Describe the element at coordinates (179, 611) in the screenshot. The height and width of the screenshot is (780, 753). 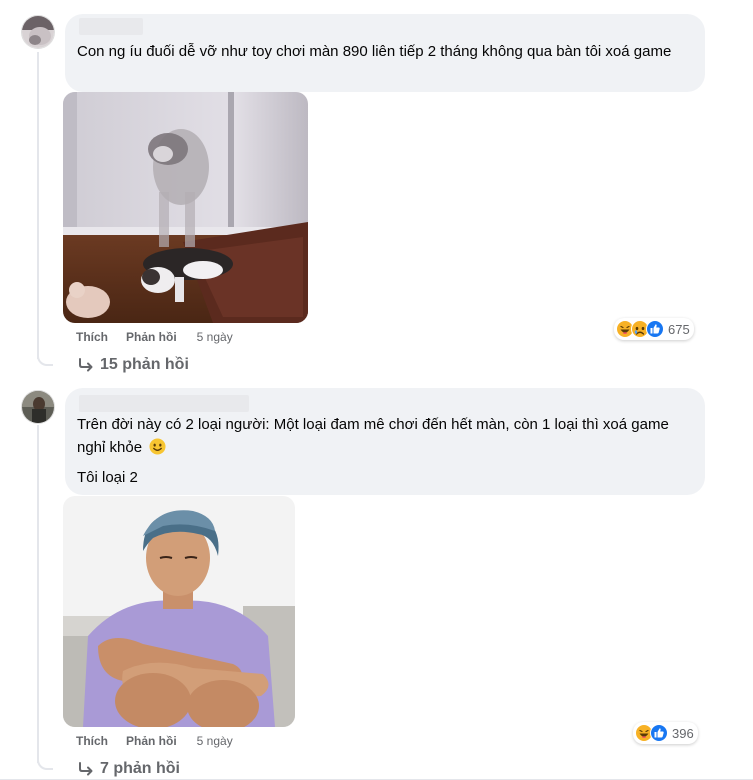
I see `sad-man-image` at that location.